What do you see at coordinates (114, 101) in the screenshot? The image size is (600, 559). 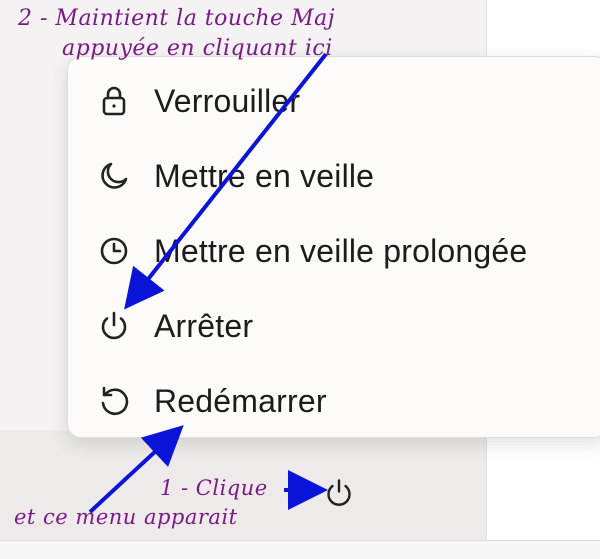 I see `lock-icon` at bounding box center [114, 101].